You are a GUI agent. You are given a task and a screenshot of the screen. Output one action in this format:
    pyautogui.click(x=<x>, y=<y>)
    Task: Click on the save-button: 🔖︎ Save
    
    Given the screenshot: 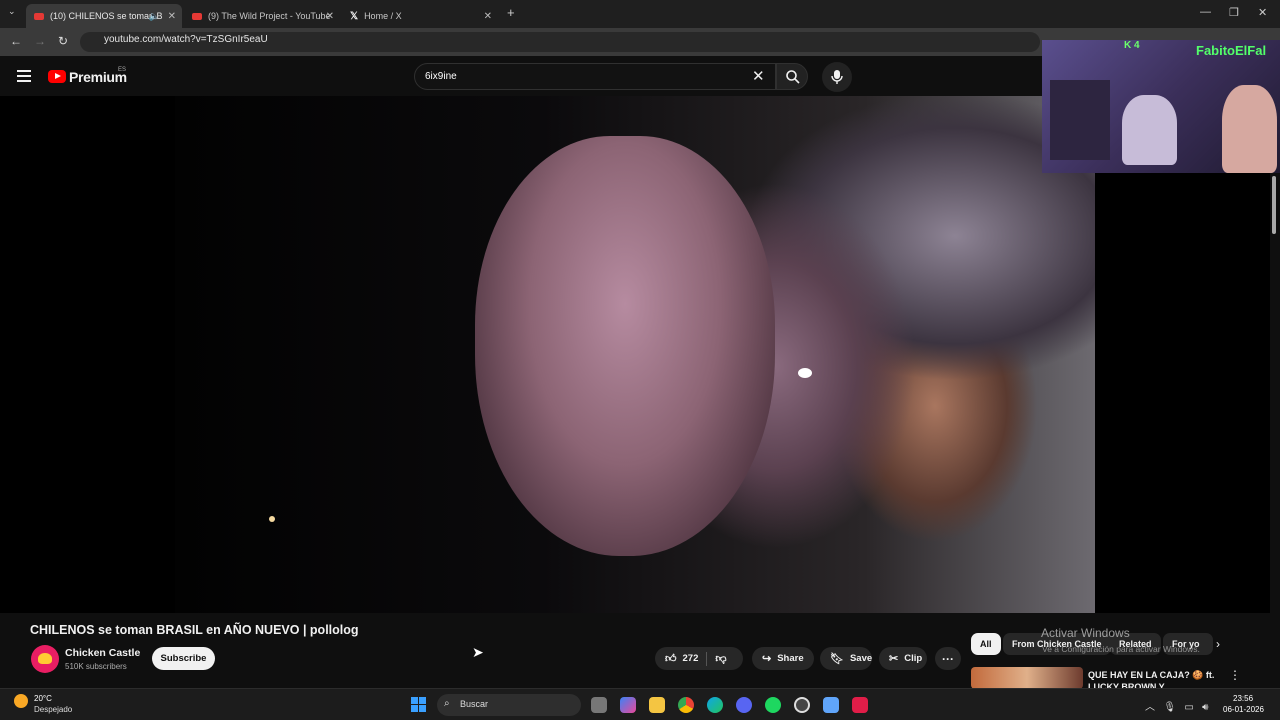 What is the action you would take?
    pyautogui.click(x=846, y=658)
    